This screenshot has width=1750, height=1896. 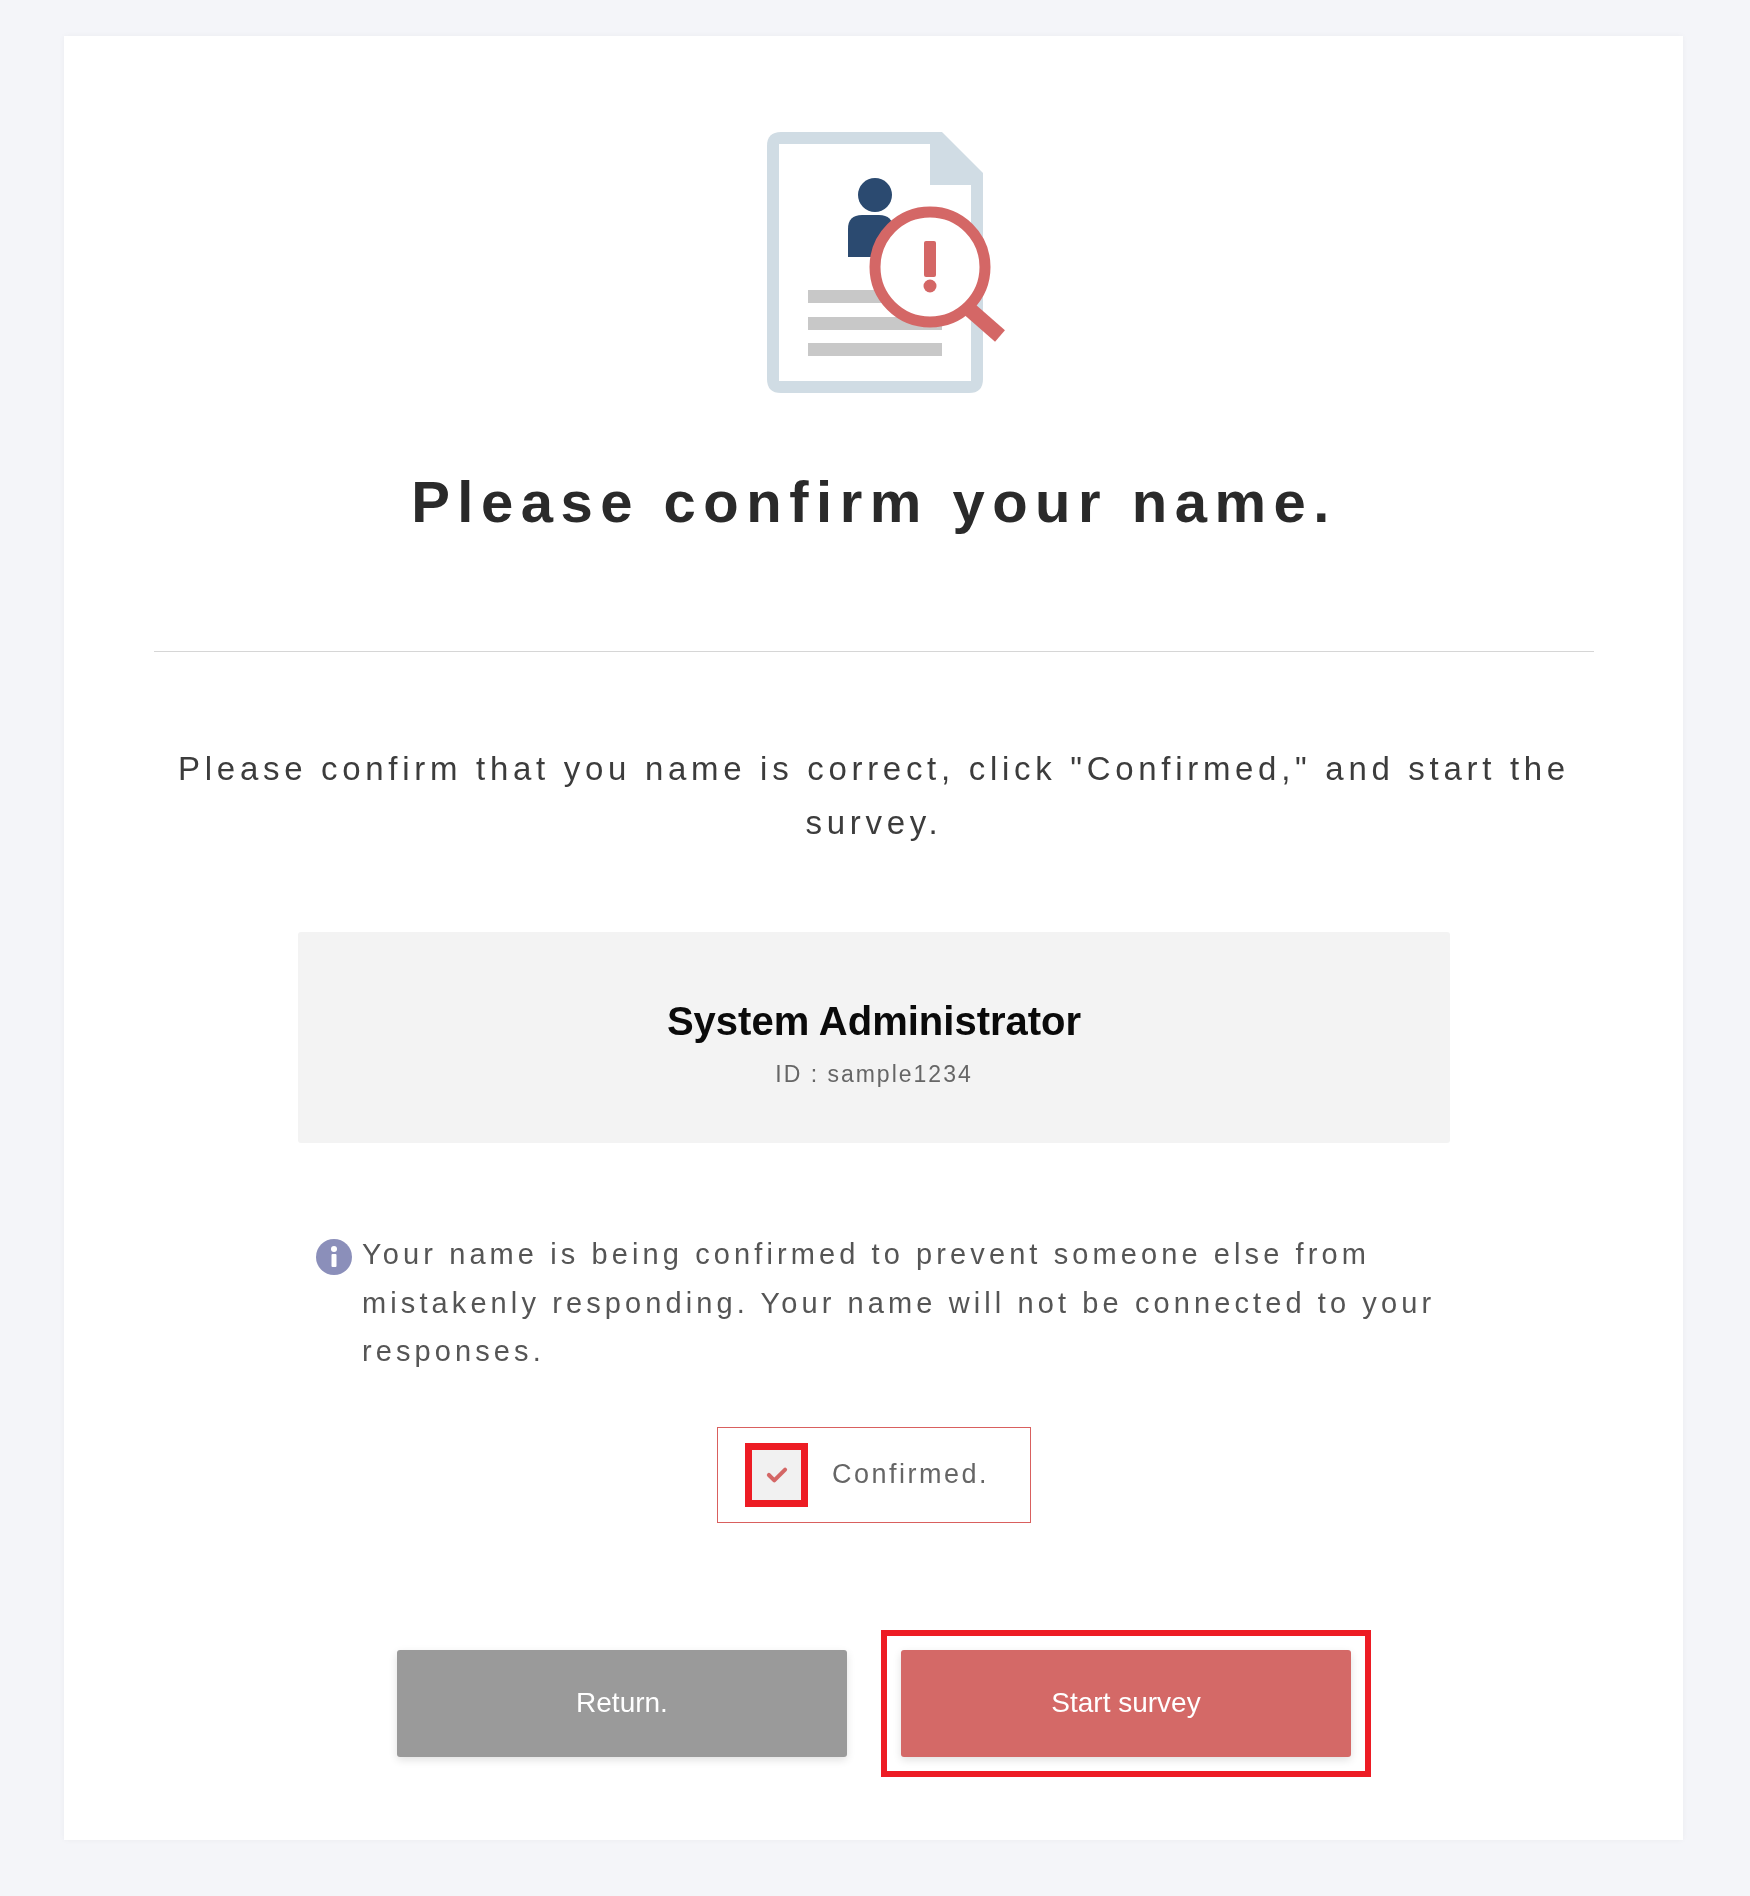 What do you see at coordinates (886, 263) in the screenshot?
I see `document-magnifier-icon` at bounding box center [886, 263].